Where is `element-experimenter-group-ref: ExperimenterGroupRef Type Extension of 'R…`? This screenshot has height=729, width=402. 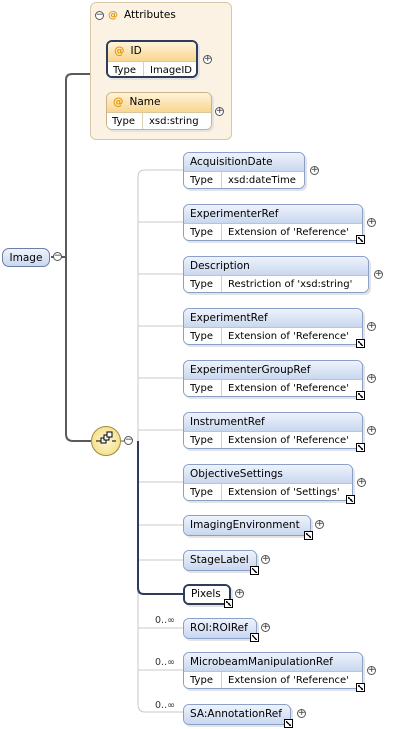 element-experimenter-group-ref: ExperimenterGroupRef Type Extension of 'R… is located at coordinates (273, 378).